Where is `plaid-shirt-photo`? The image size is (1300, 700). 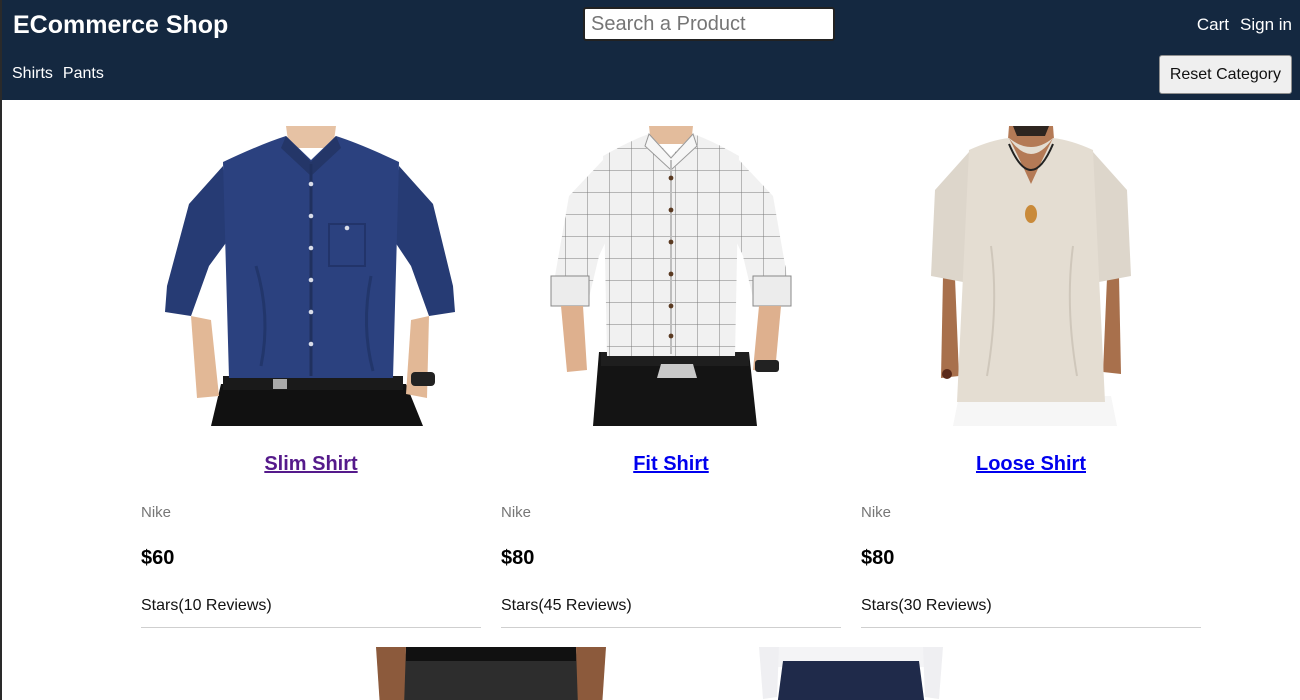 plaid-shirt-photo is located at coordinates (671, 276).